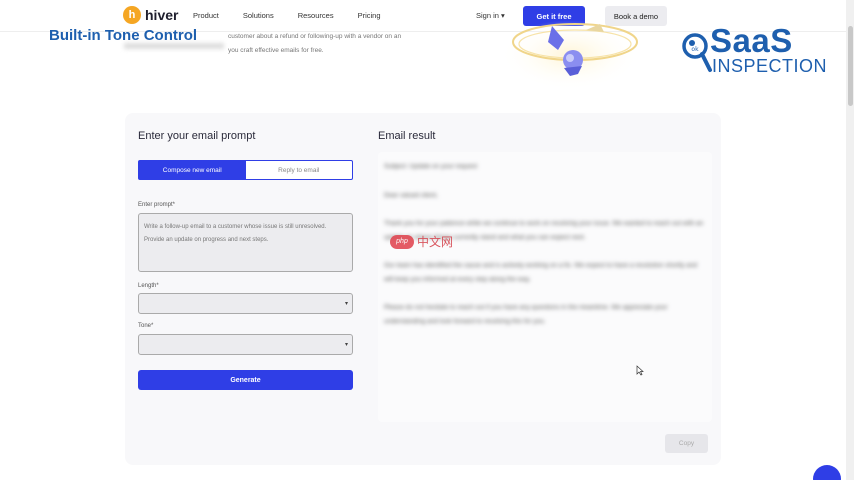 This screenshot has height=480, width=854. I want to click on tone-select: ▾, so click(245, 344).